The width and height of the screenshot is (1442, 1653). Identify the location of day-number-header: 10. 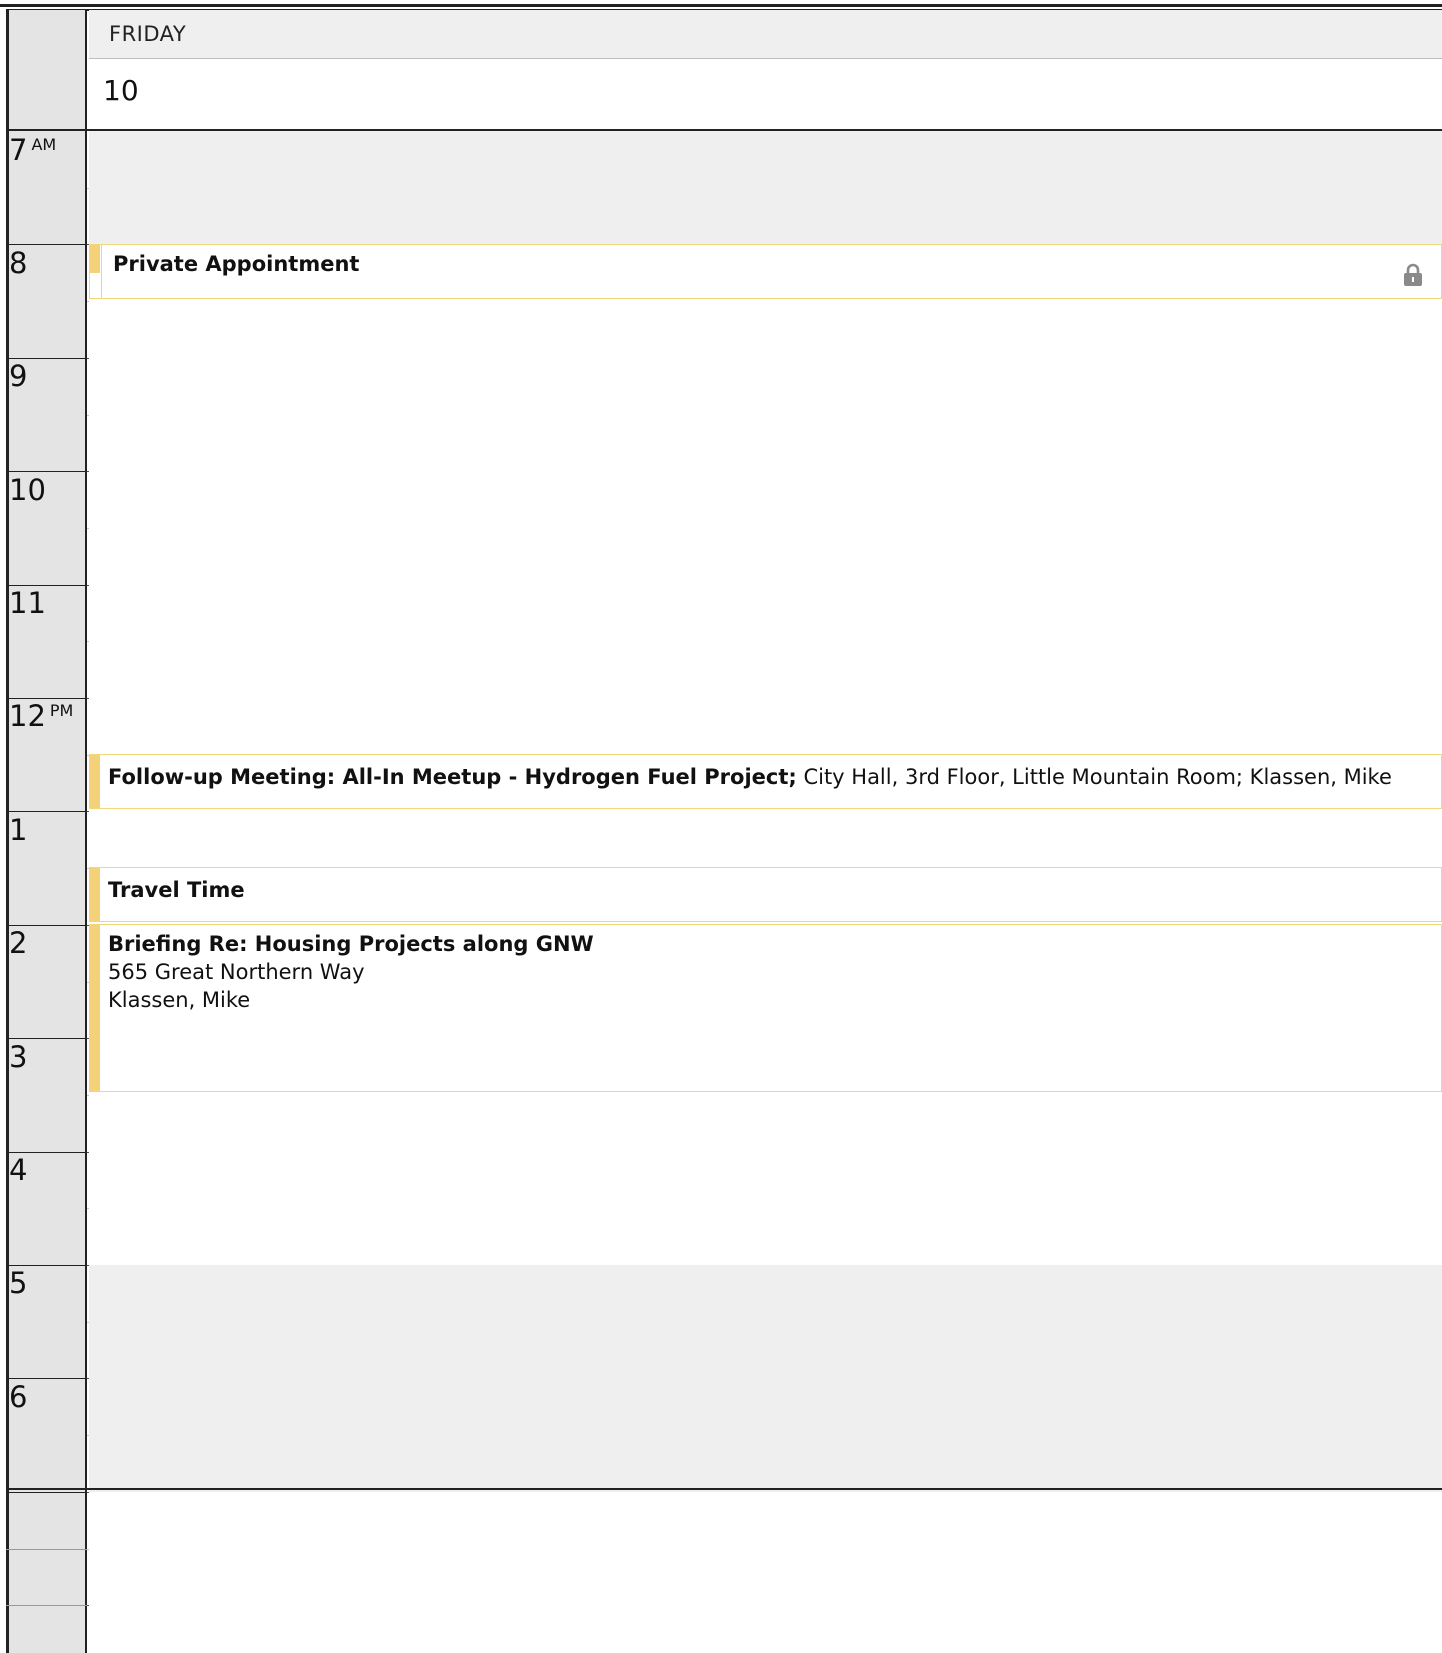
(765, 95).